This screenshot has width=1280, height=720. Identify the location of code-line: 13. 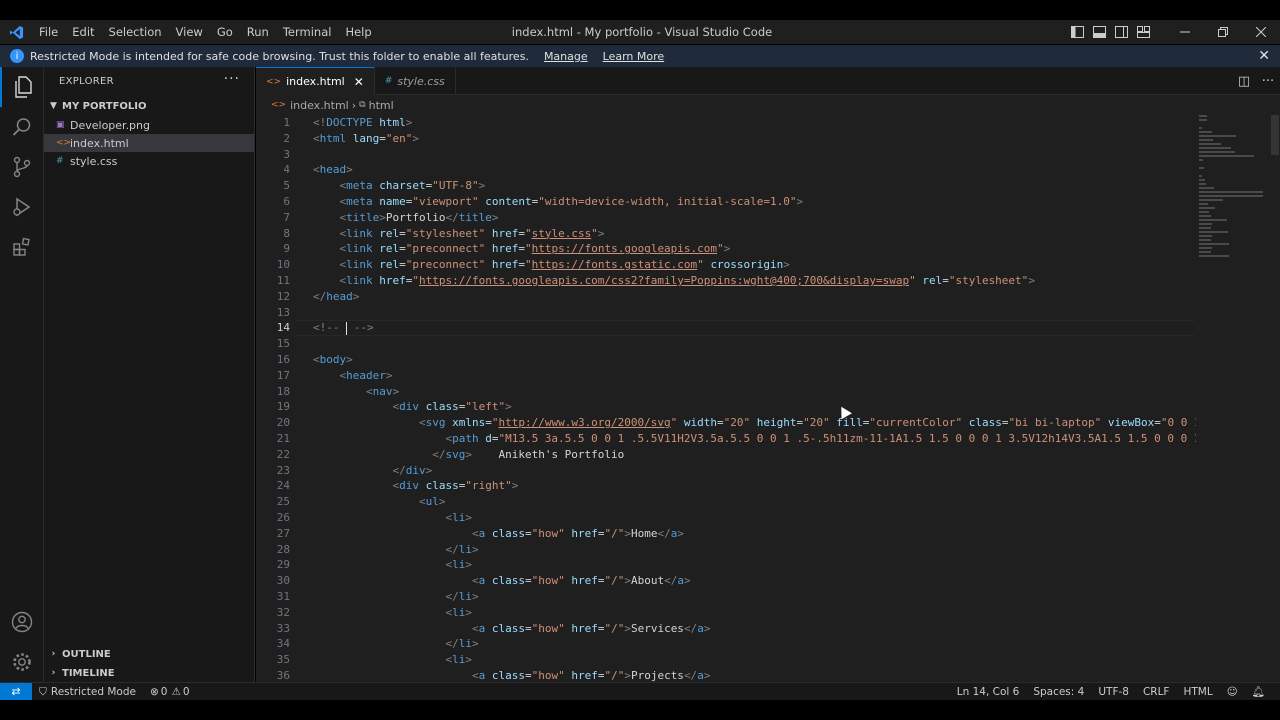
(726, 313).